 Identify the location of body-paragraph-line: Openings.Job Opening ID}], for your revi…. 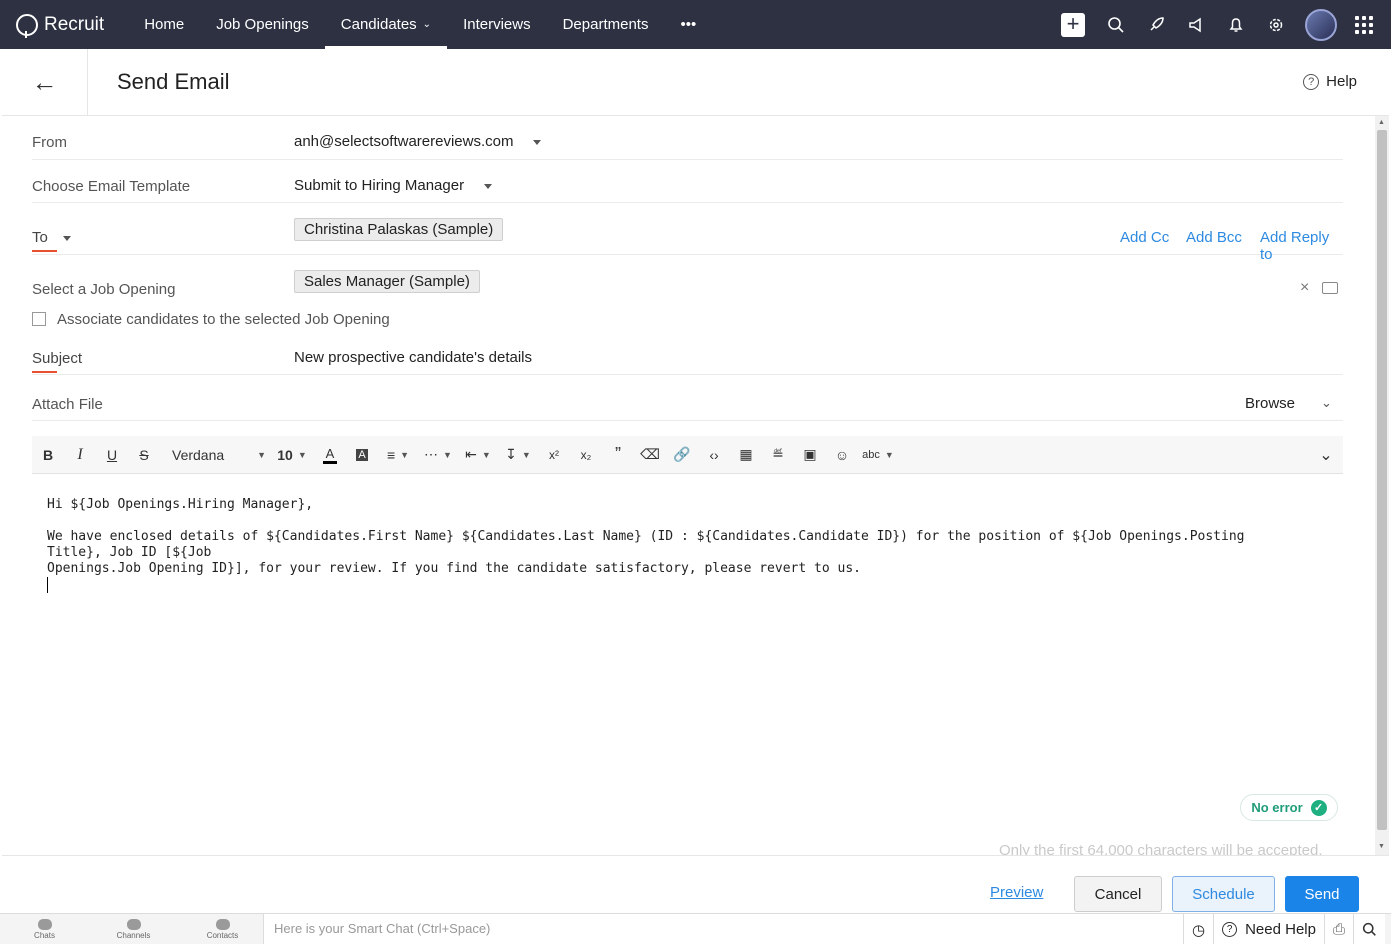
(454, 568).